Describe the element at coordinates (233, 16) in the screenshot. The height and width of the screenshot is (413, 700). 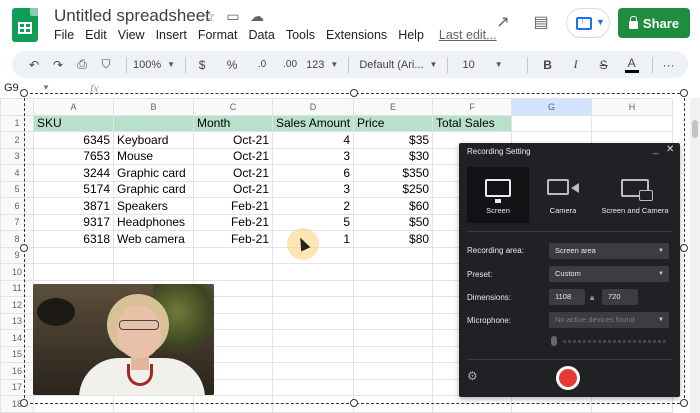
I see `move-folder-icon: ▭` at that location.